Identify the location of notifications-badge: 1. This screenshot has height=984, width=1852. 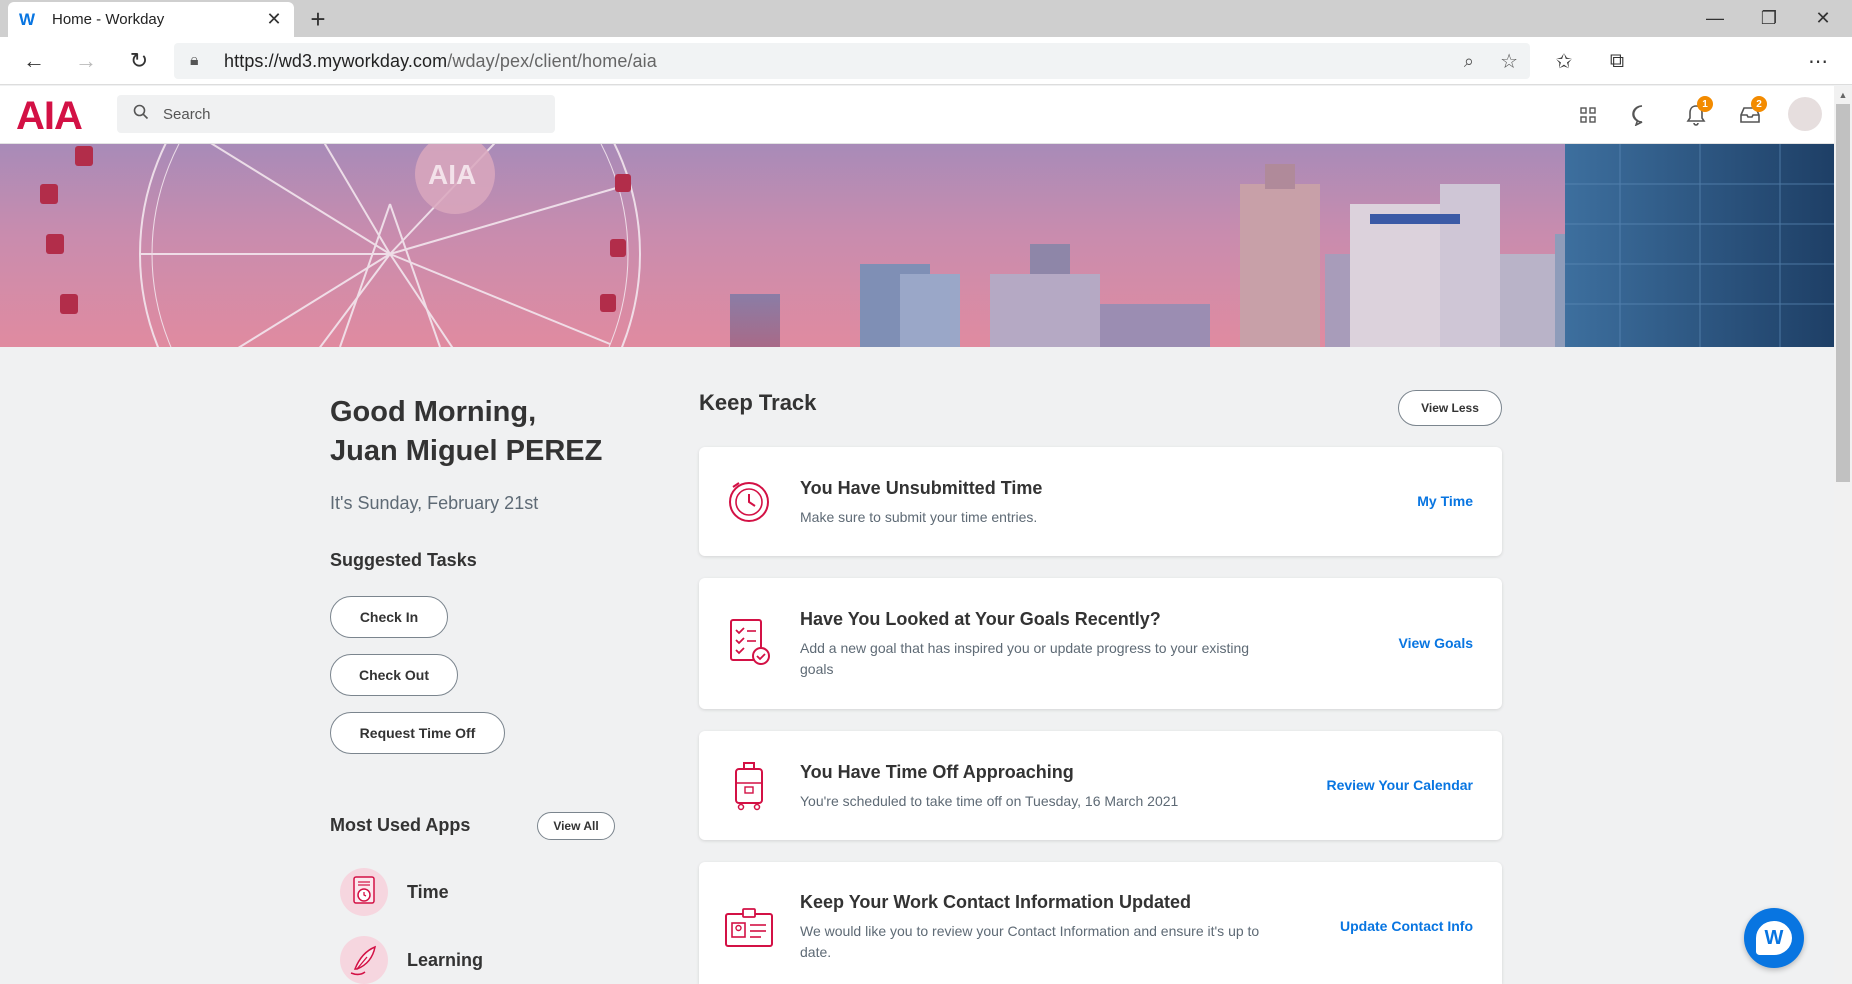
(1705, 104).